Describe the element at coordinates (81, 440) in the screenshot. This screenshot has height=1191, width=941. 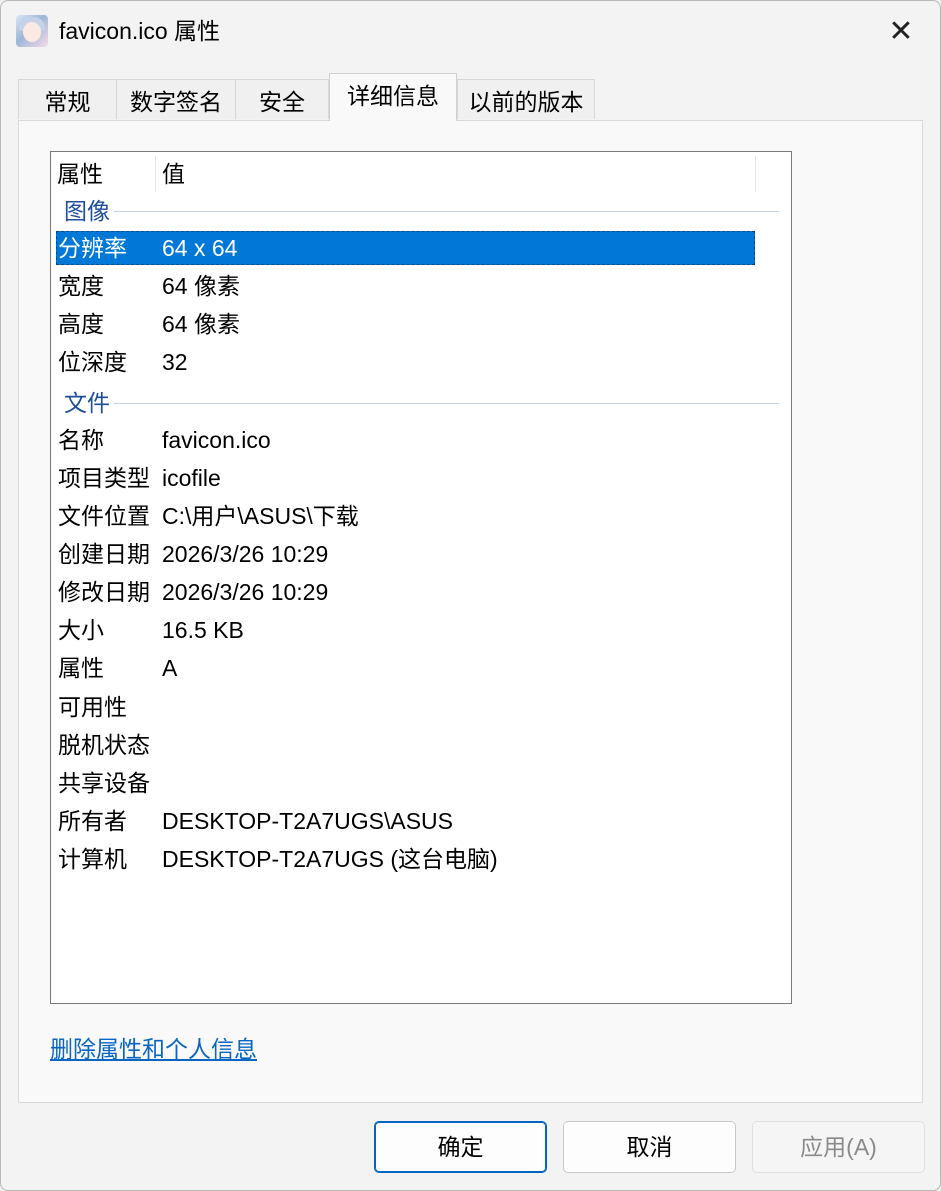
I see `row-property: 名称` at that location.